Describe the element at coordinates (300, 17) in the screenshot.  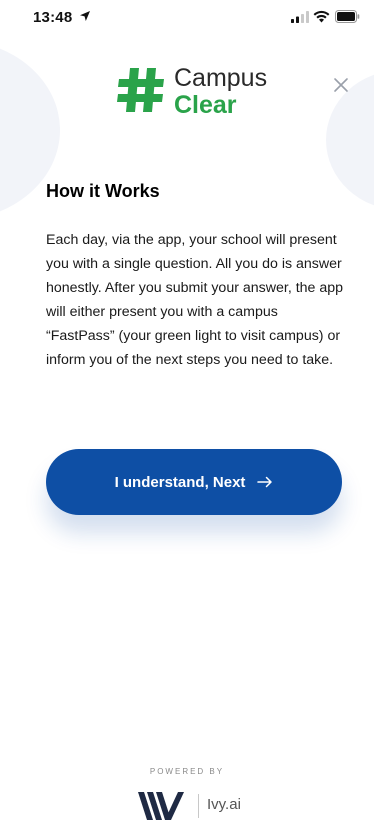
I see `cellular-signal-icon` at that location.